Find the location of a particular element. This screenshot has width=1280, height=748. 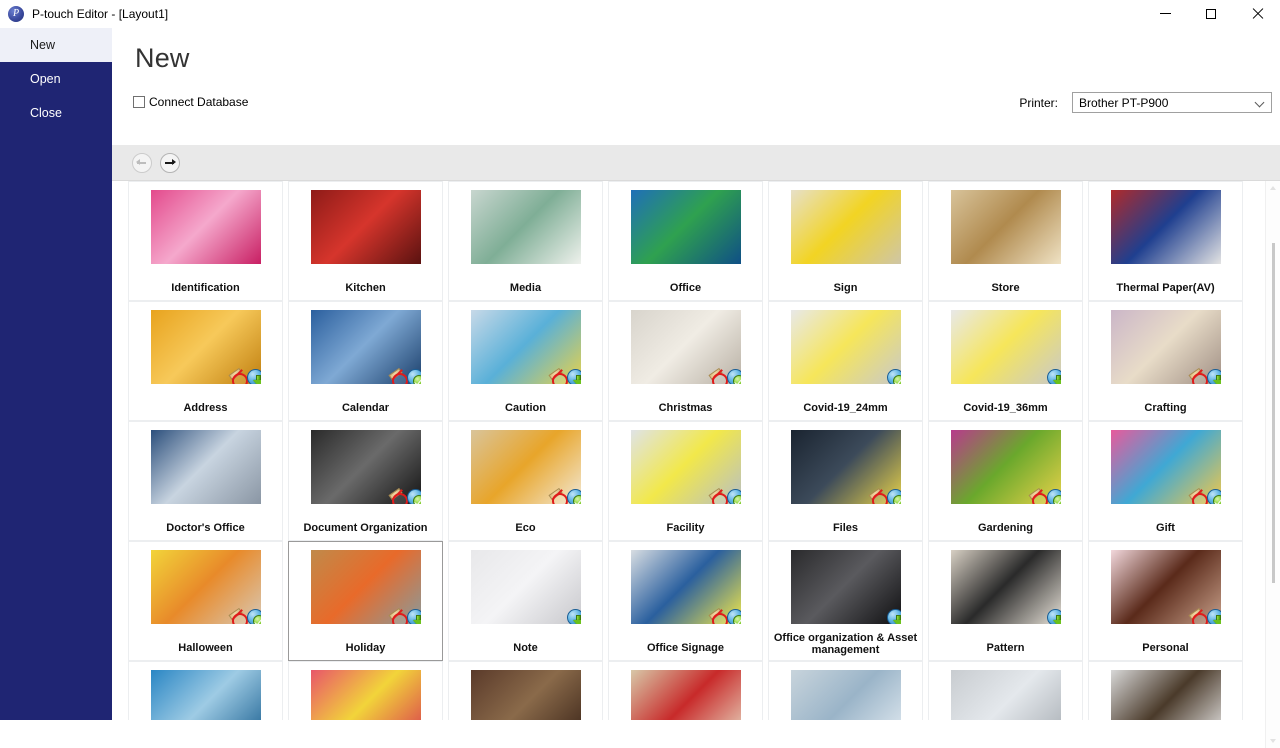

category-tile: Christmas is located at coordinates (685, 361).